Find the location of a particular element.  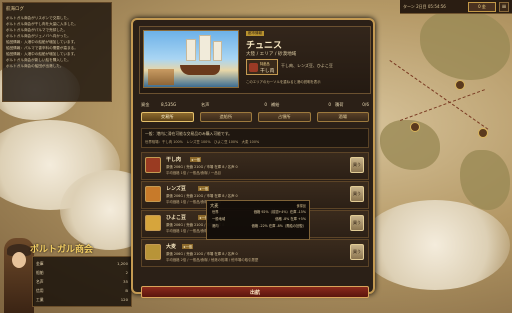

fame-label: 名声 is located at coordinates (205, 104).